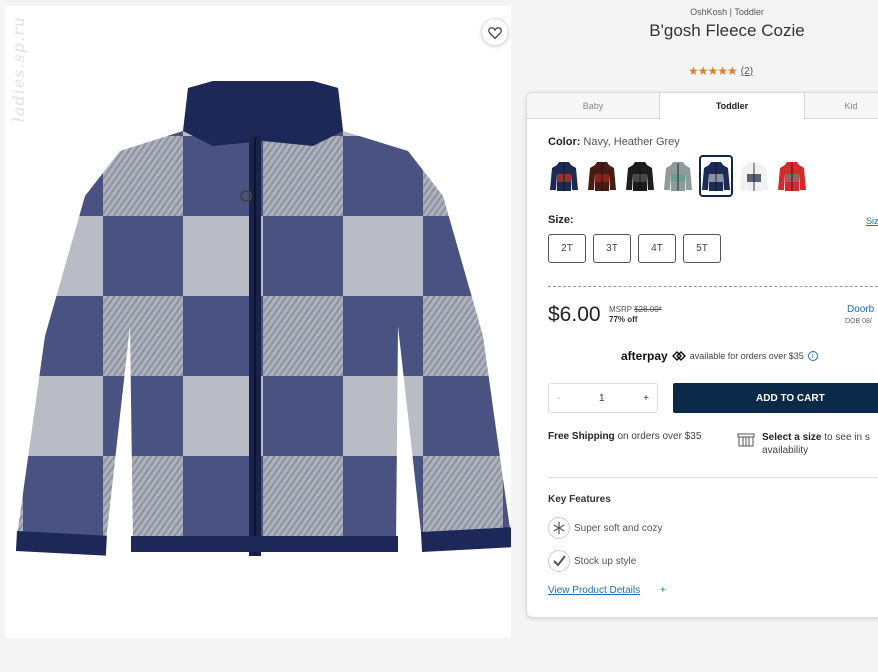 Image resolution: width=878 pixels, height=672 pixels. I want to click on color-swatch-black-camo, so click(640, 176).